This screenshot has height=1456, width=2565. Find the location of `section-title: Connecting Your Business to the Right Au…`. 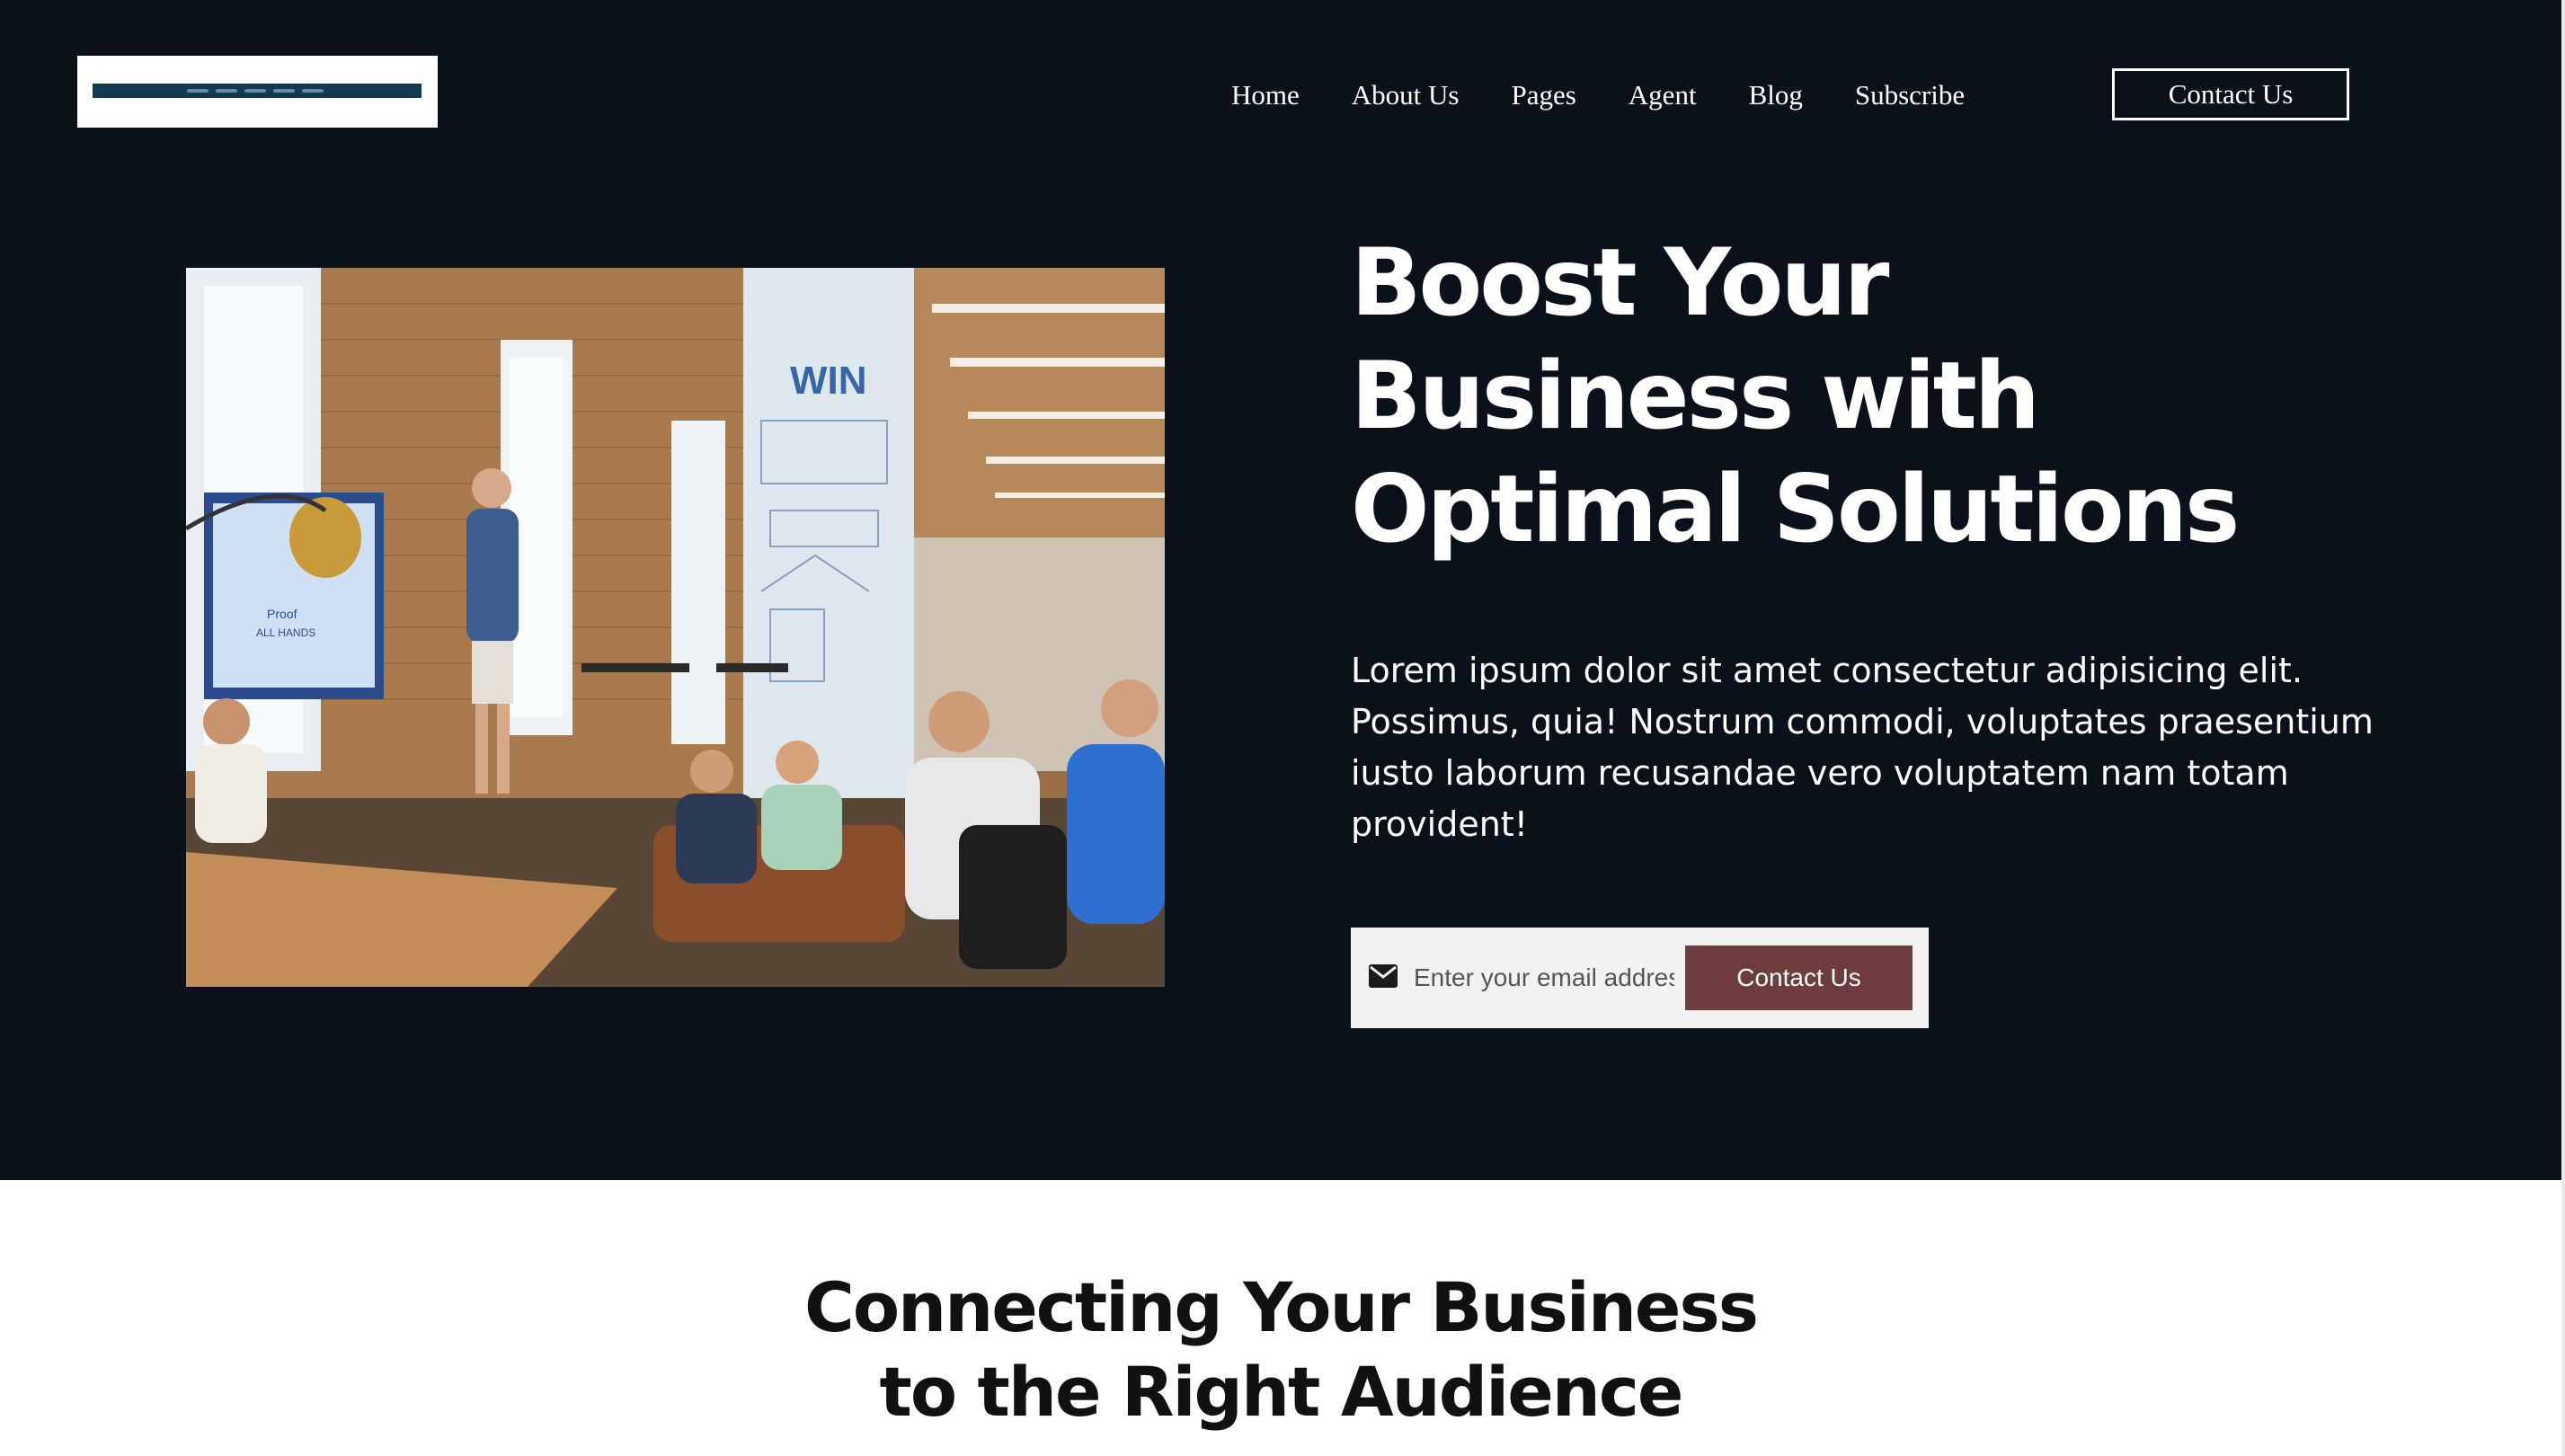

section-title: Connecting Your Business to the Right Au… is located at coordinates (1280, 1350).